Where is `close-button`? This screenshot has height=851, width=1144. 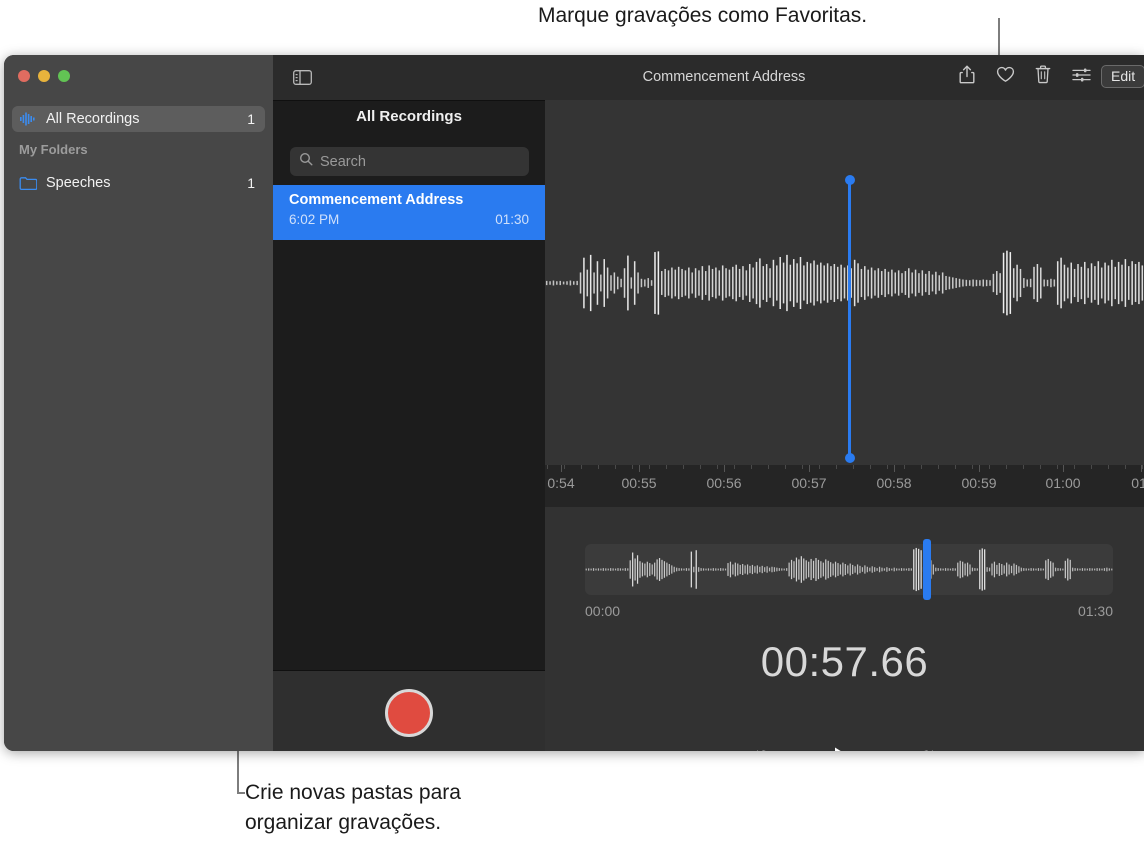 close-button is located at coordinates (24, 76).